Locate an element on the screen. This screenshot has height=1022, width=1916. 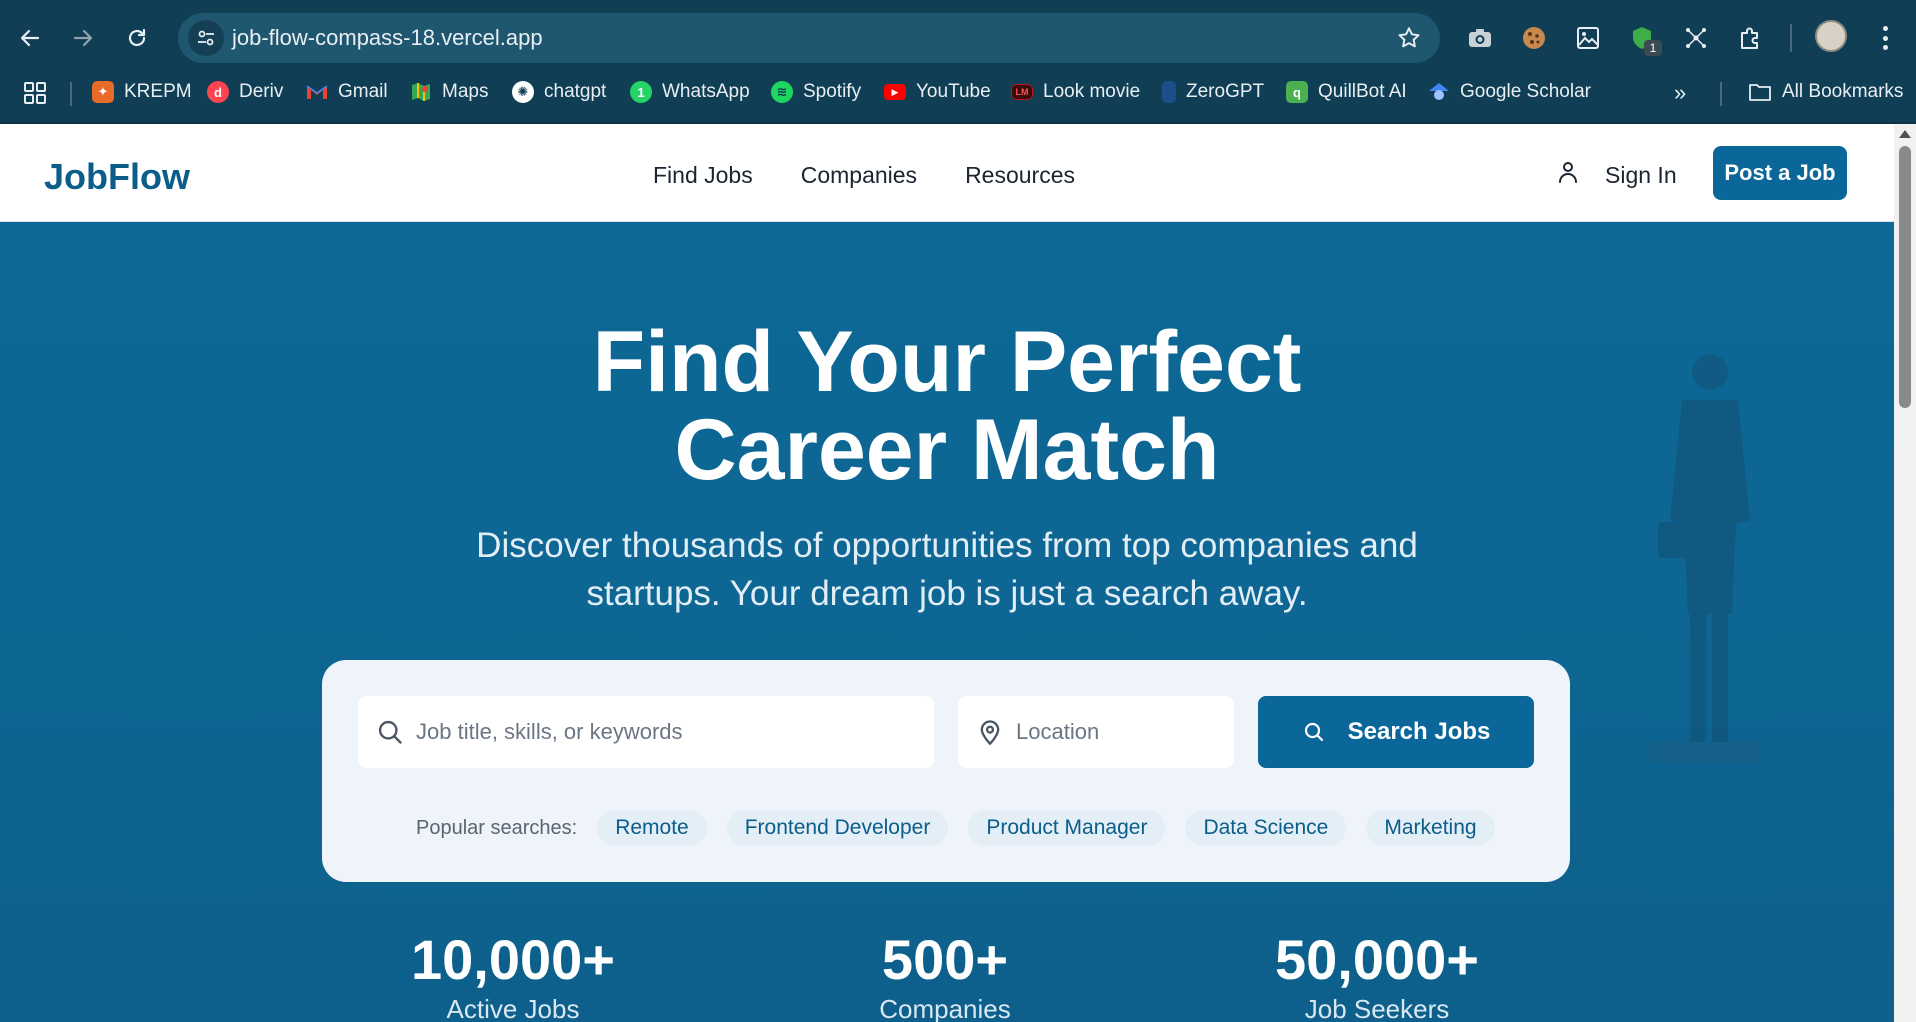
nav-companies: Companies is located at coordinates (859, 175).